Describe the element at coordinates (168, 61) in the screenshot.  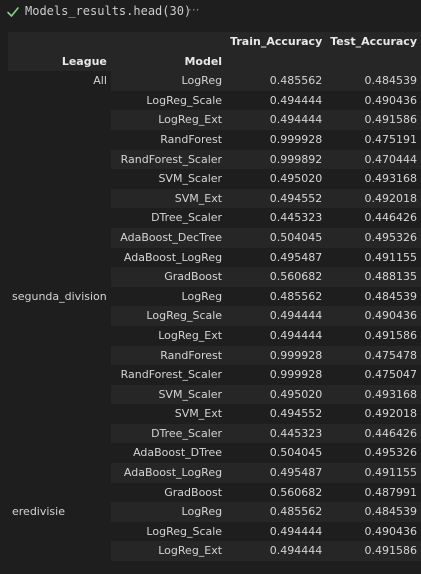
I see `index-name-model: Model` at that location.